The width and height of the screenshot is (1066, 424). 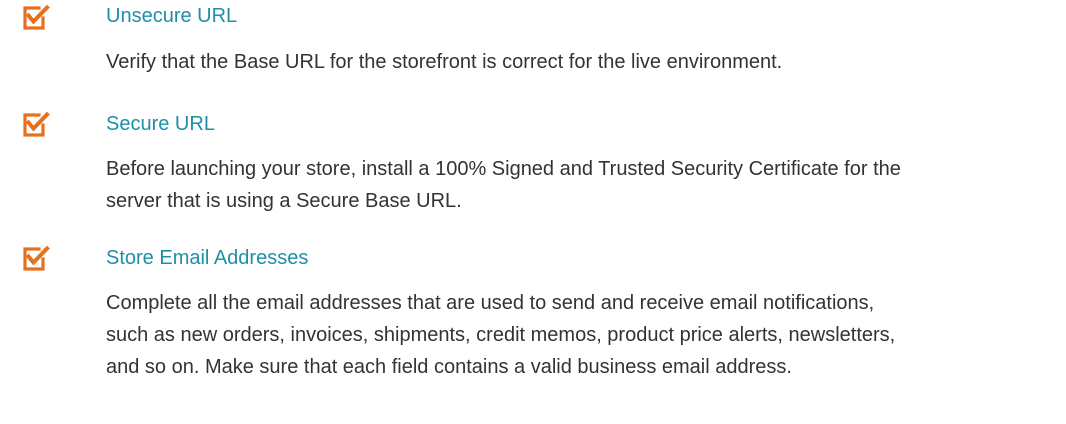 I want to click on item-title-link: Store Email Addresses, so click(x=207, y=258).